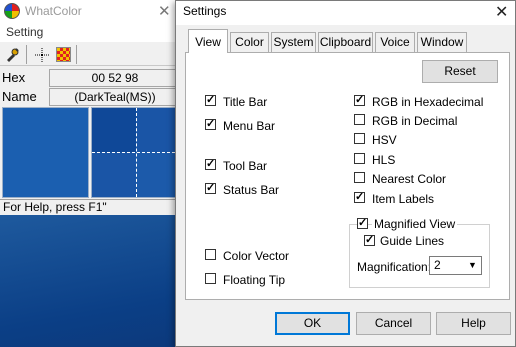 Image resolution: width=516 pixels, height=347 pixels. What do you see at coordinates (42, 54) in the screenshot?
I see `crosshair-icon` at bounding box center [42, 54].